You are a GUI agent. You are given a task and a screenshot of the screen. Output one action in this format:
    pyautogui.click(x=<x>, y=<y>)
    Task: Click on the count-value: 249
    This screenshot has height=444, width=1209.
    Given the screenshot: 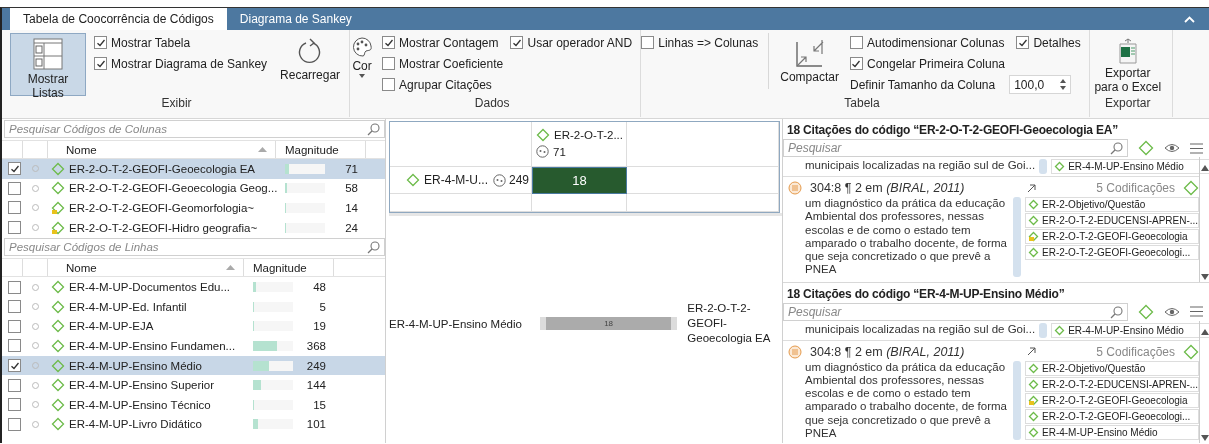 What is the action you would take?
    pyautogui.click(x=518, y=180)
    